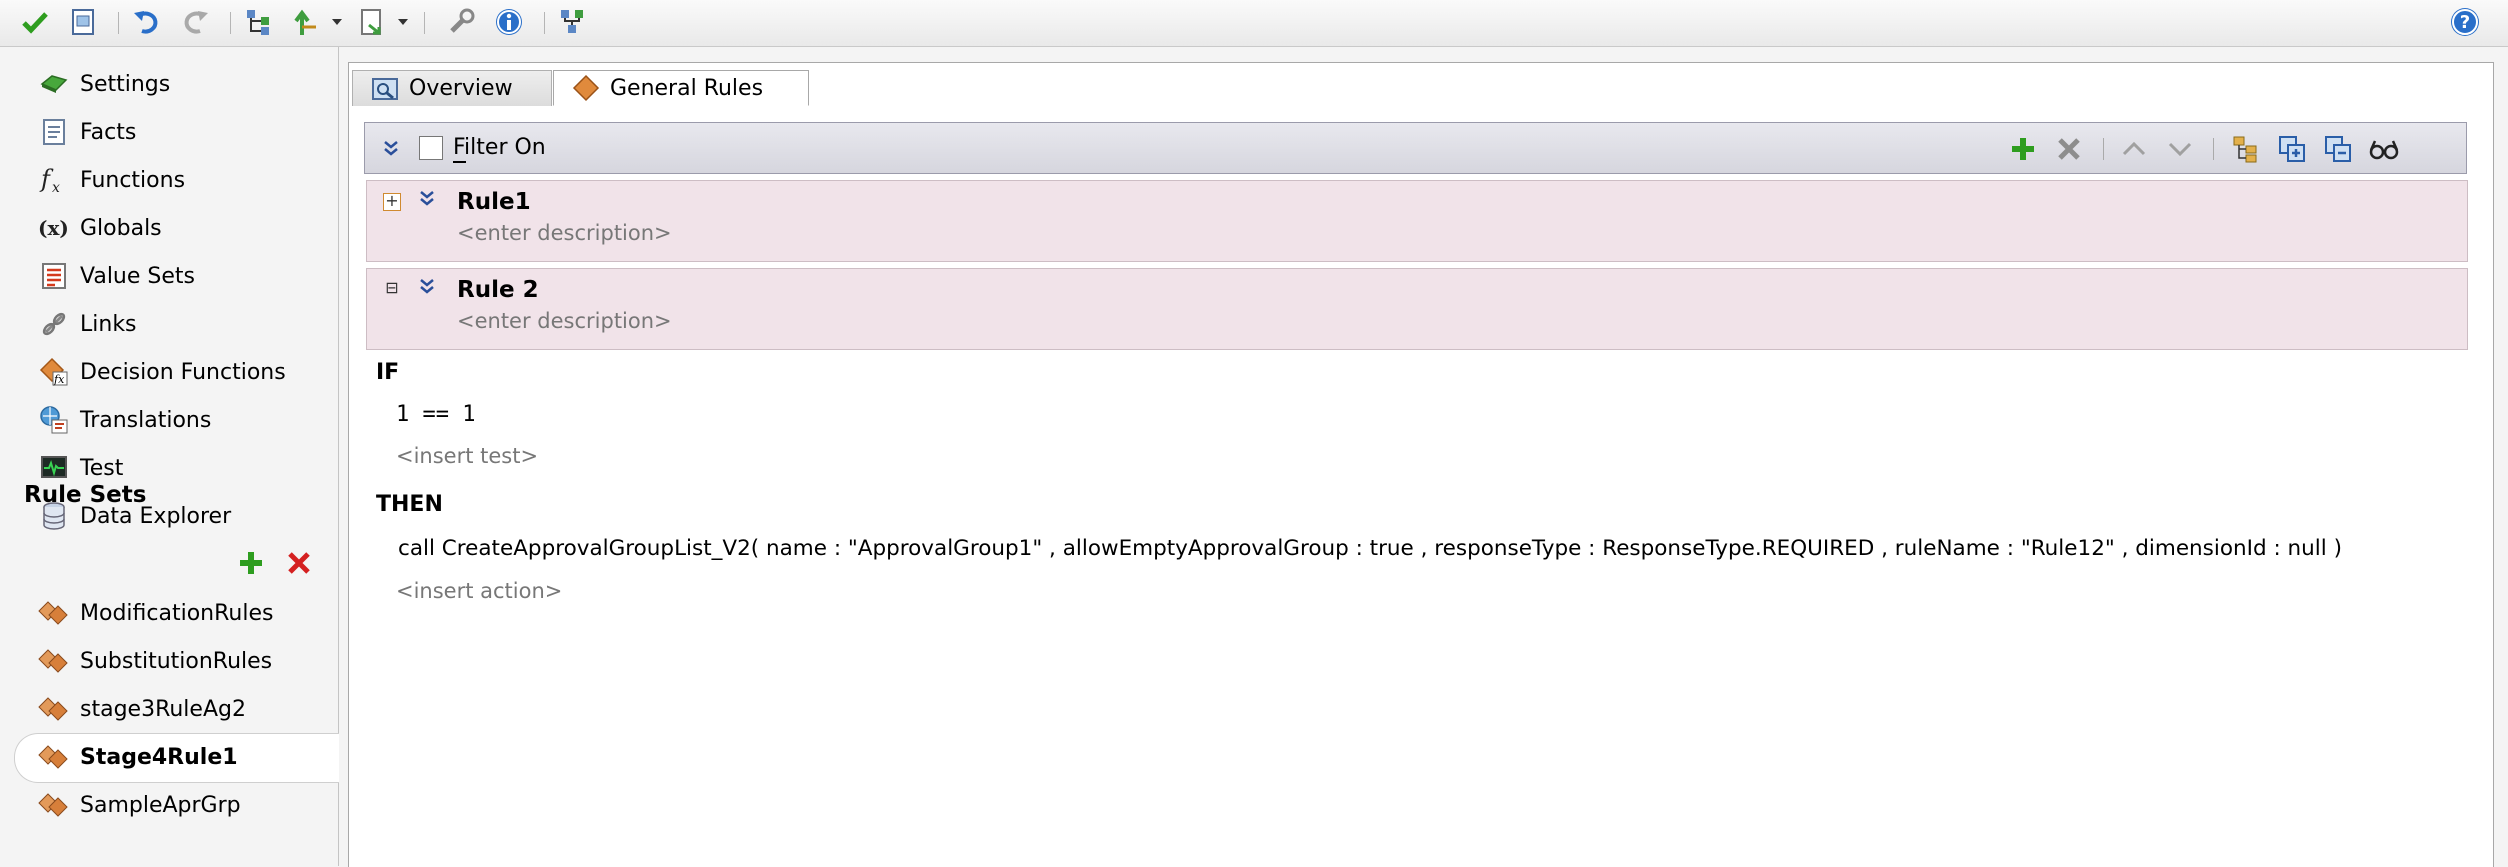 This screenshot has height=867, width=2508. I want to click on insert-action-link: <insert action>, so click(479, 591).